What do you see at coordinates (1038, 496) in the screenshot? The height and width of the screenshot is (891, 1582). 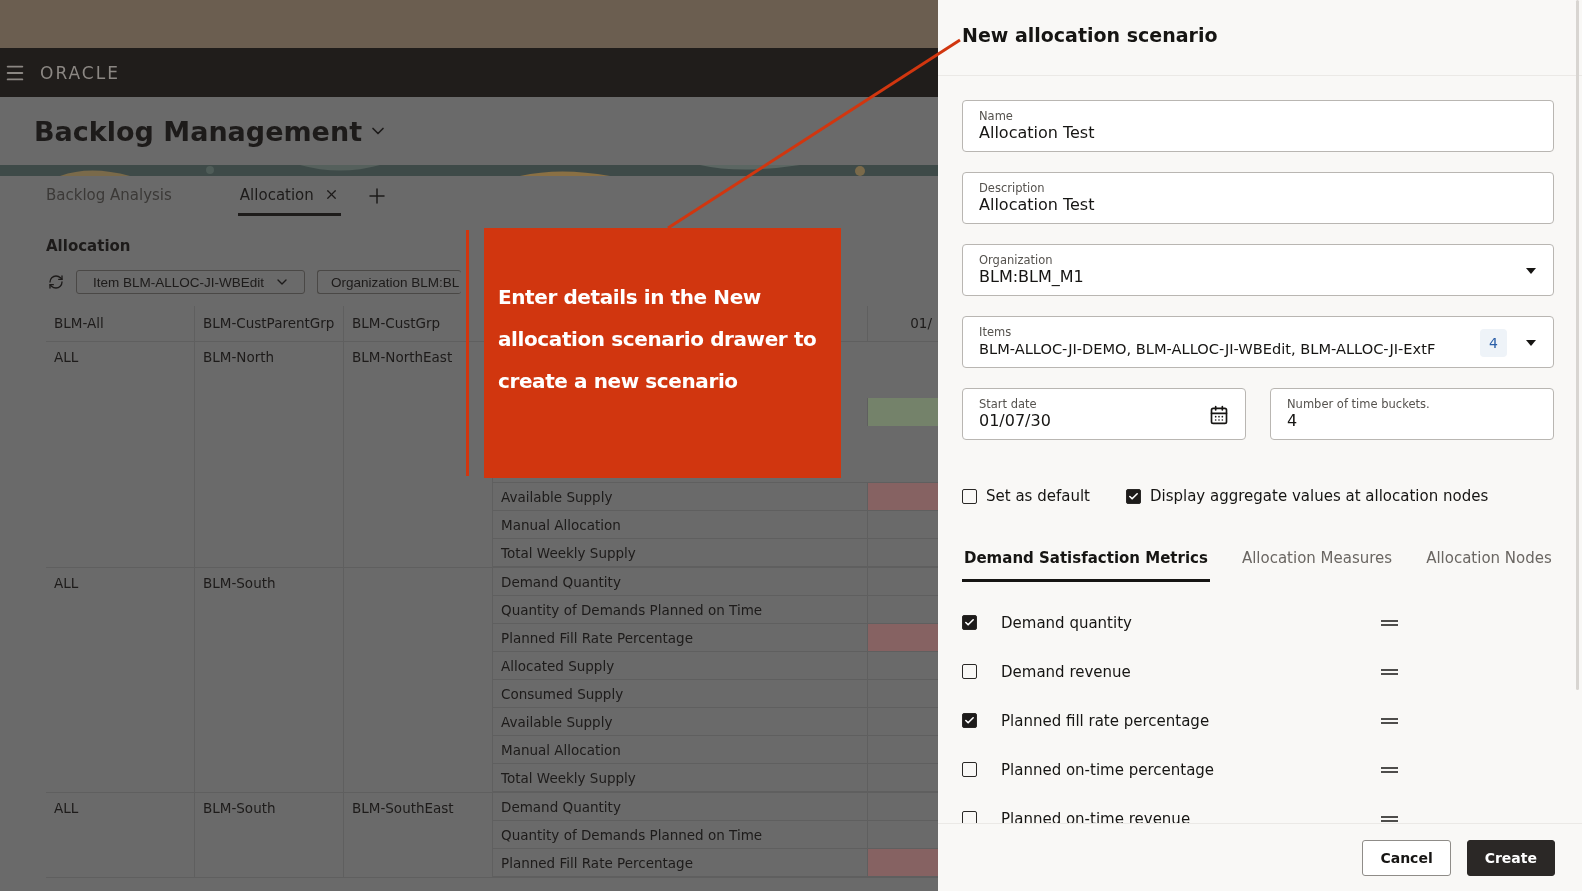 I see `checkbox-label: Set as default` at bounding box center [1038, 496].